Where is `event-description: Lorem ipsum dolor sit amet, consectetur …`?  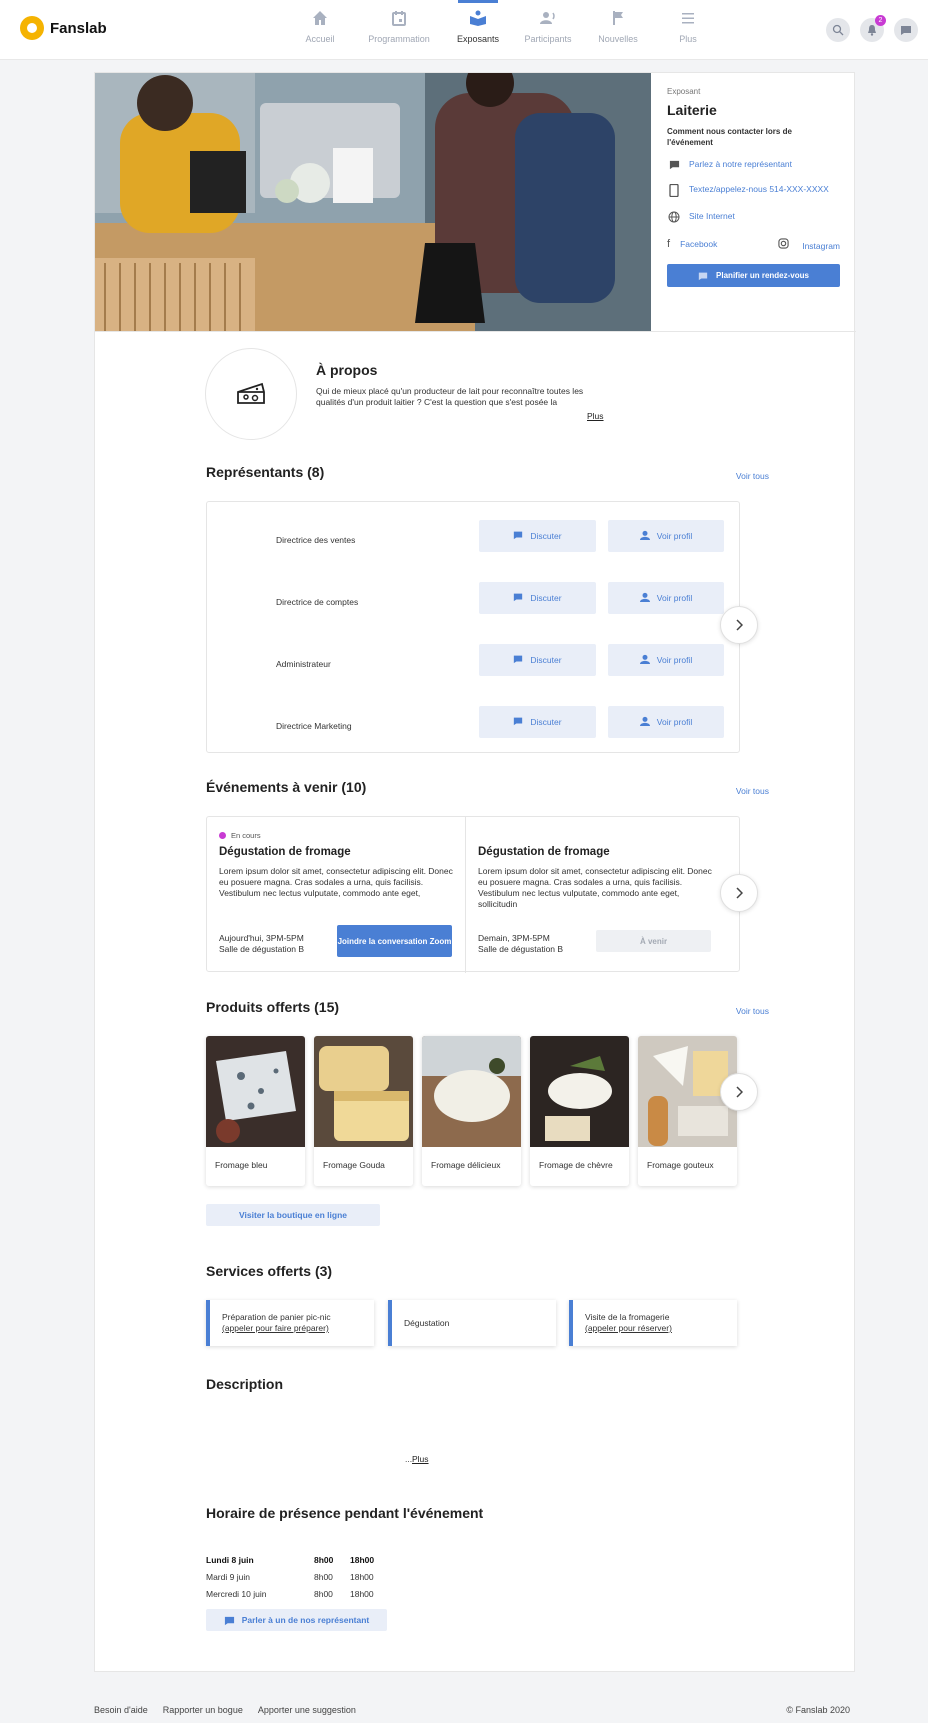 event-description: Lorem ipsum dolor sit amet, consectetur … is located at coordinates (595, 887).